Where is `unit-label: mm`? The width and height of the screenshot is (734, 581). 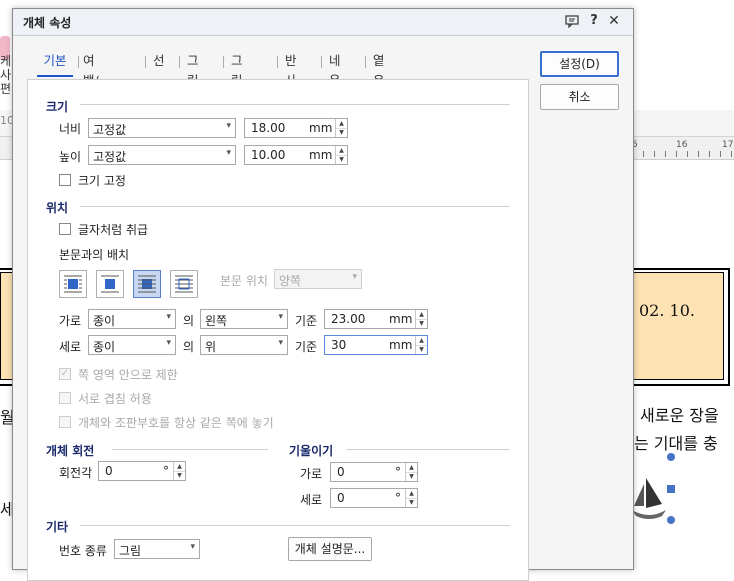
unit-label: mm is located at coordinates (321, 155).